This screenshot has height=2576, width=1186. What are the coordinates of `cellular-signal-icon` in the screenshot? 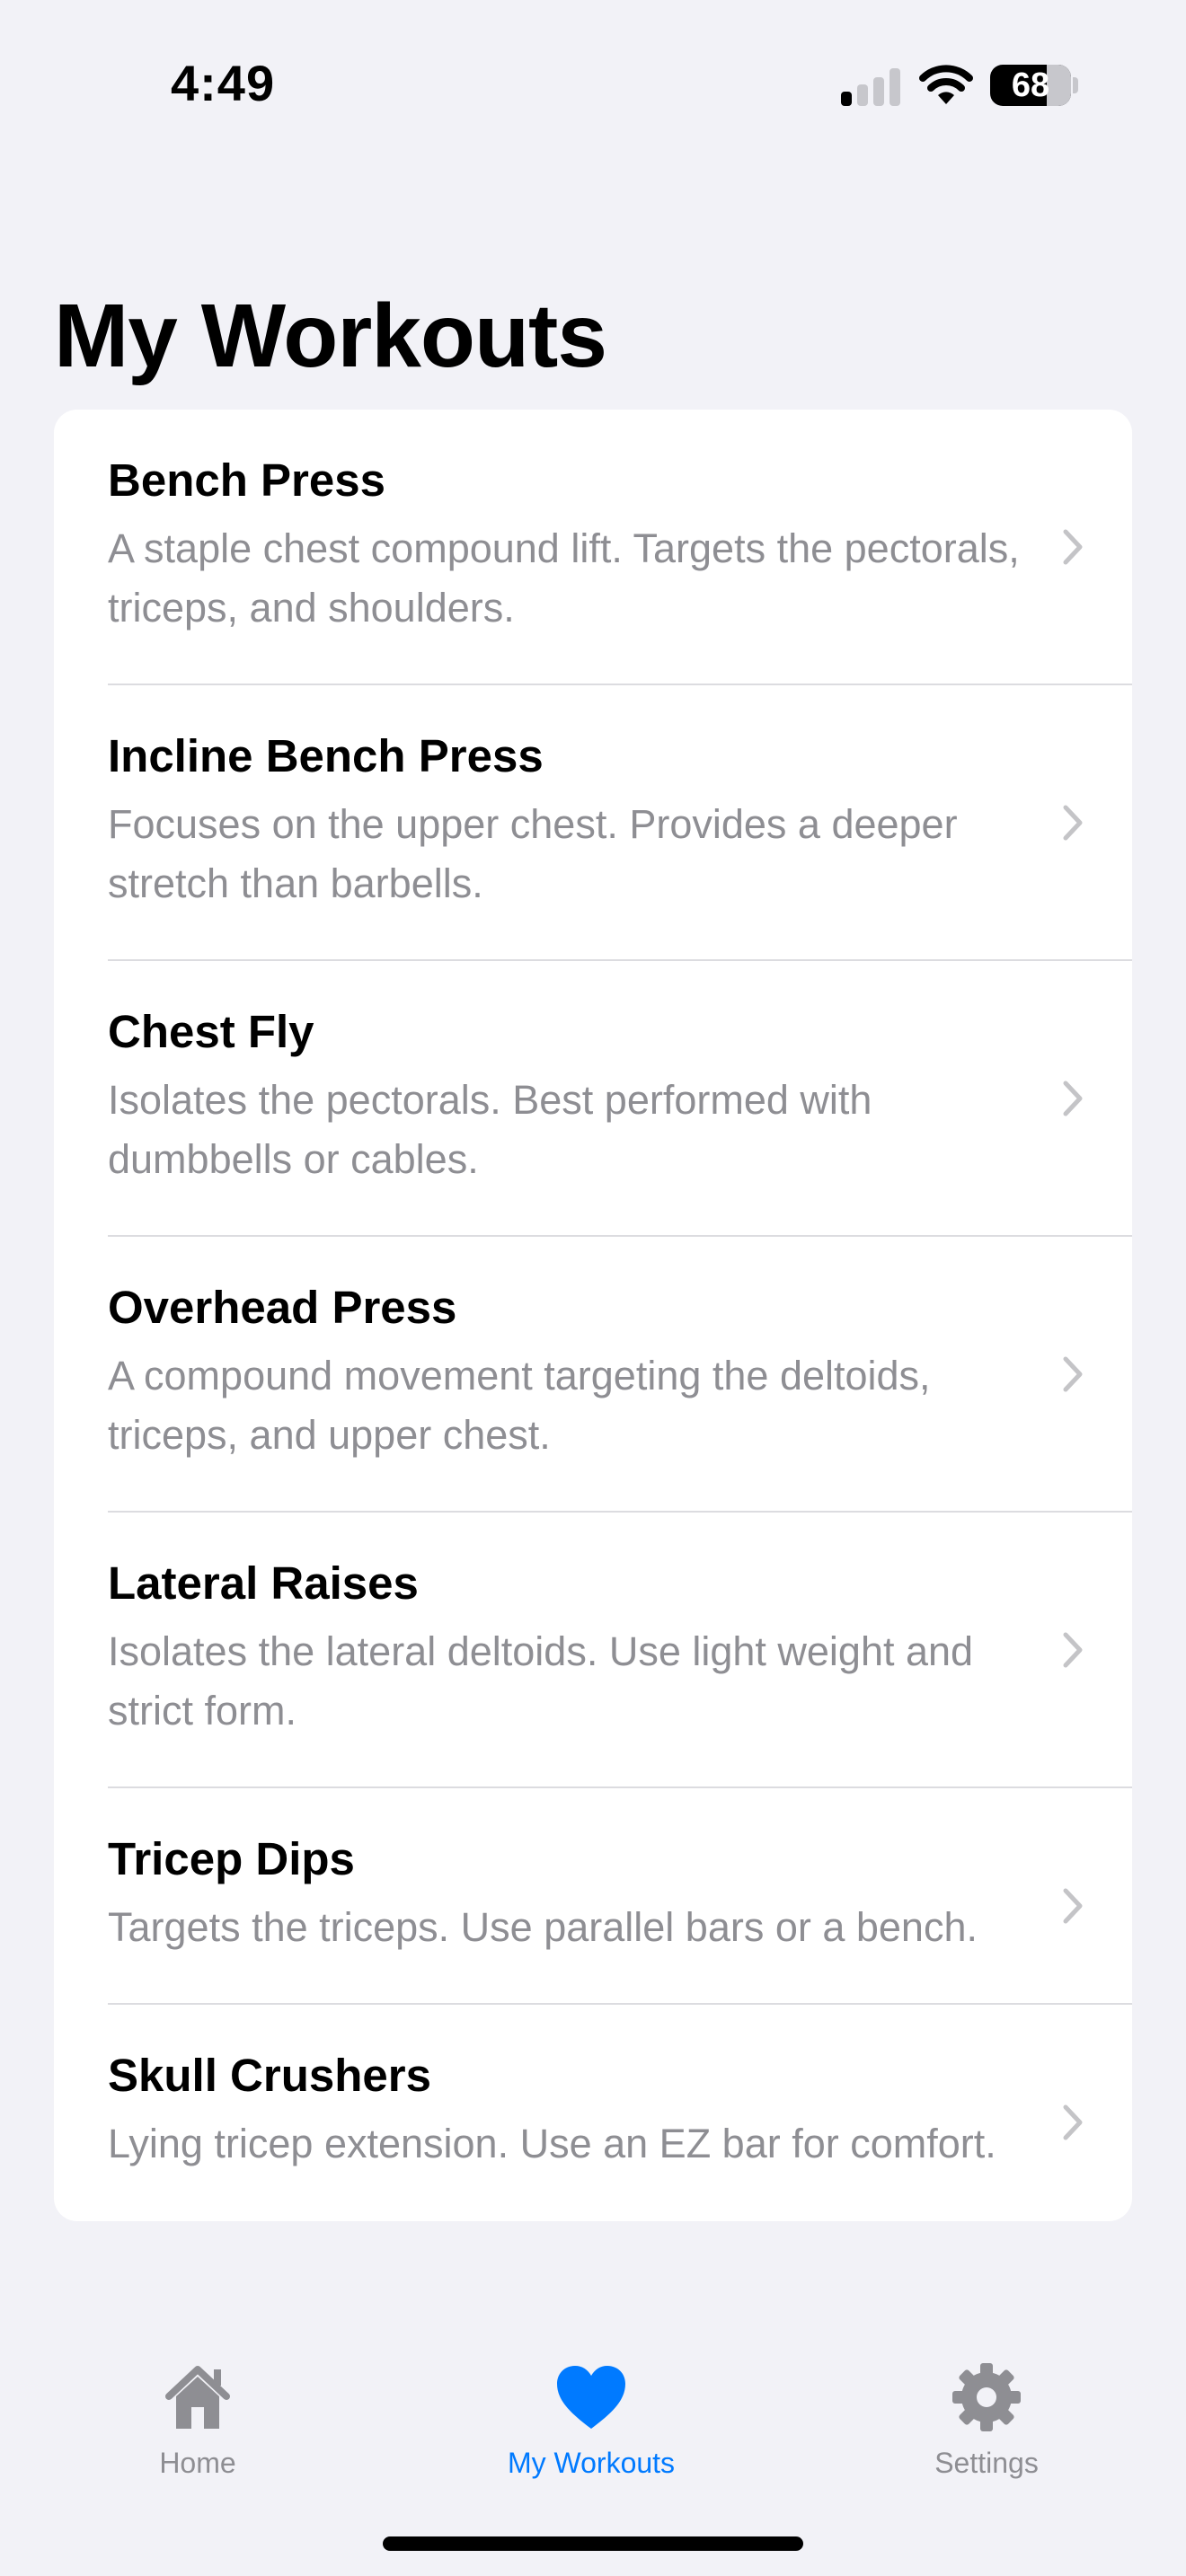 It's located at (870, 86).